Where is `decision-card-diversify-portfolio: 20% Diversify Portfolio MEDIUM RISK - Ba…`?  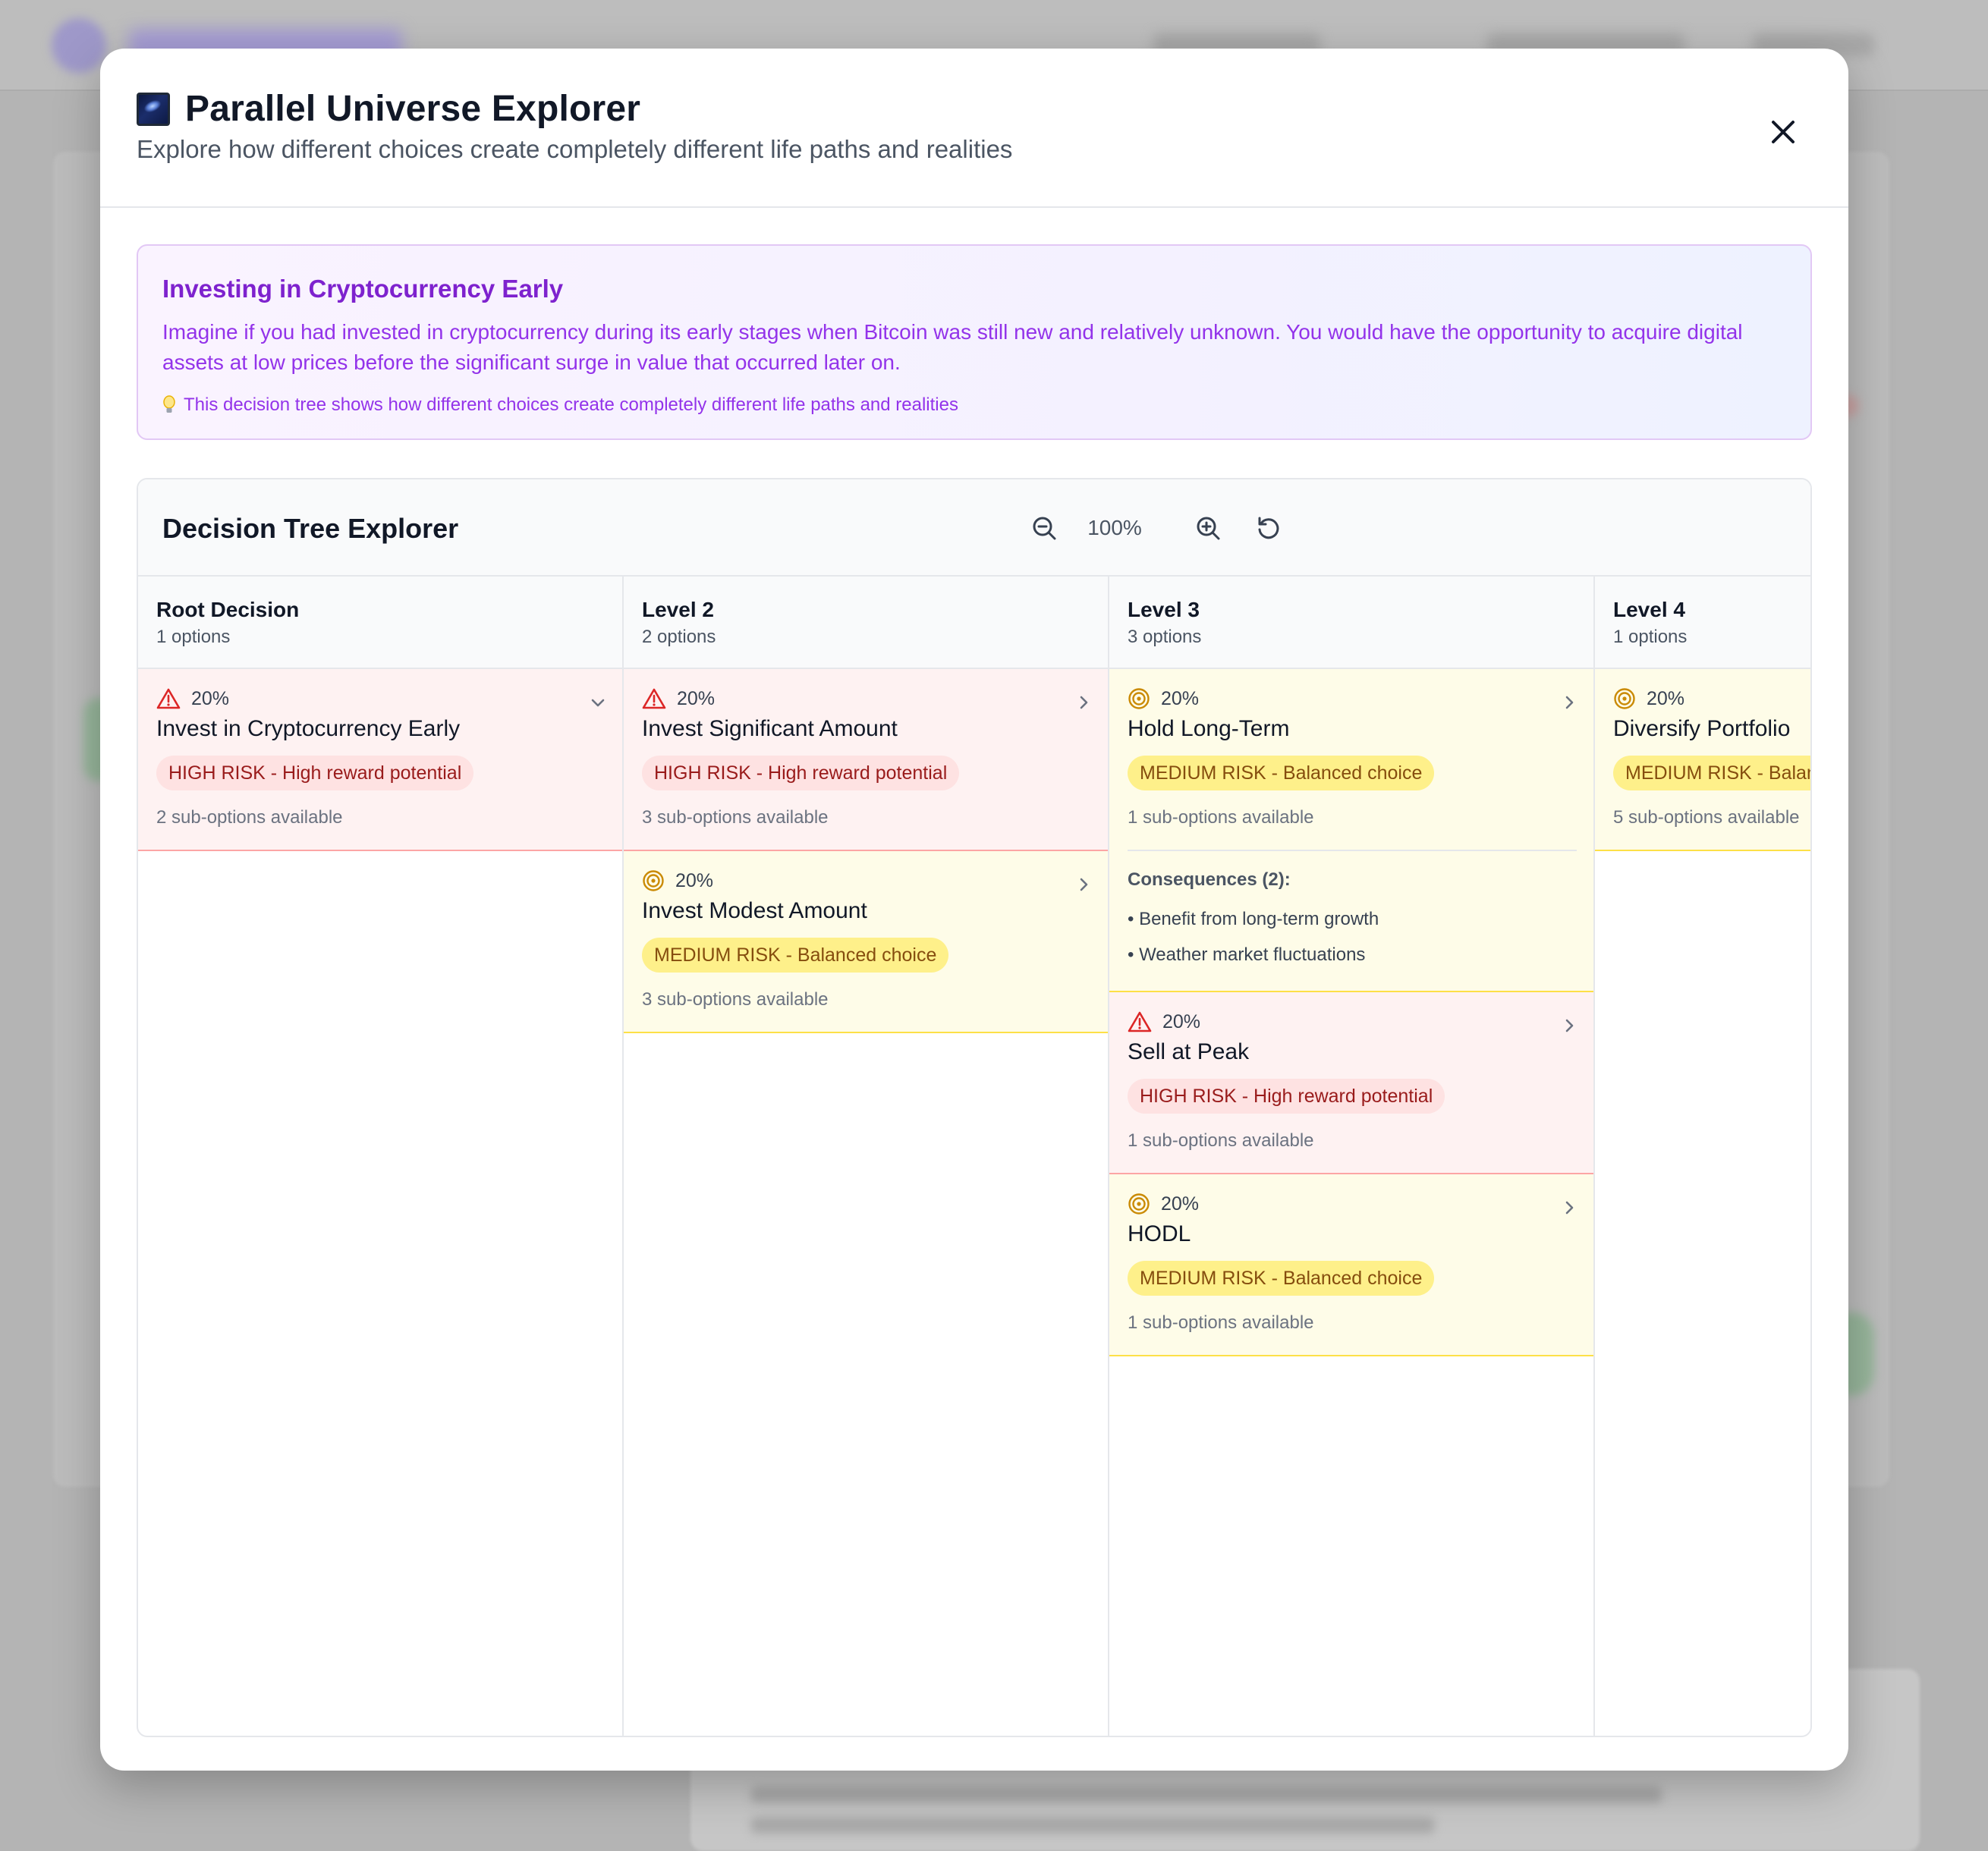 decision-card-diversify-portfolio: 20% Diversify Portfolio MEDIUM RISK - Ba… is located at coordinates (1702, 760).